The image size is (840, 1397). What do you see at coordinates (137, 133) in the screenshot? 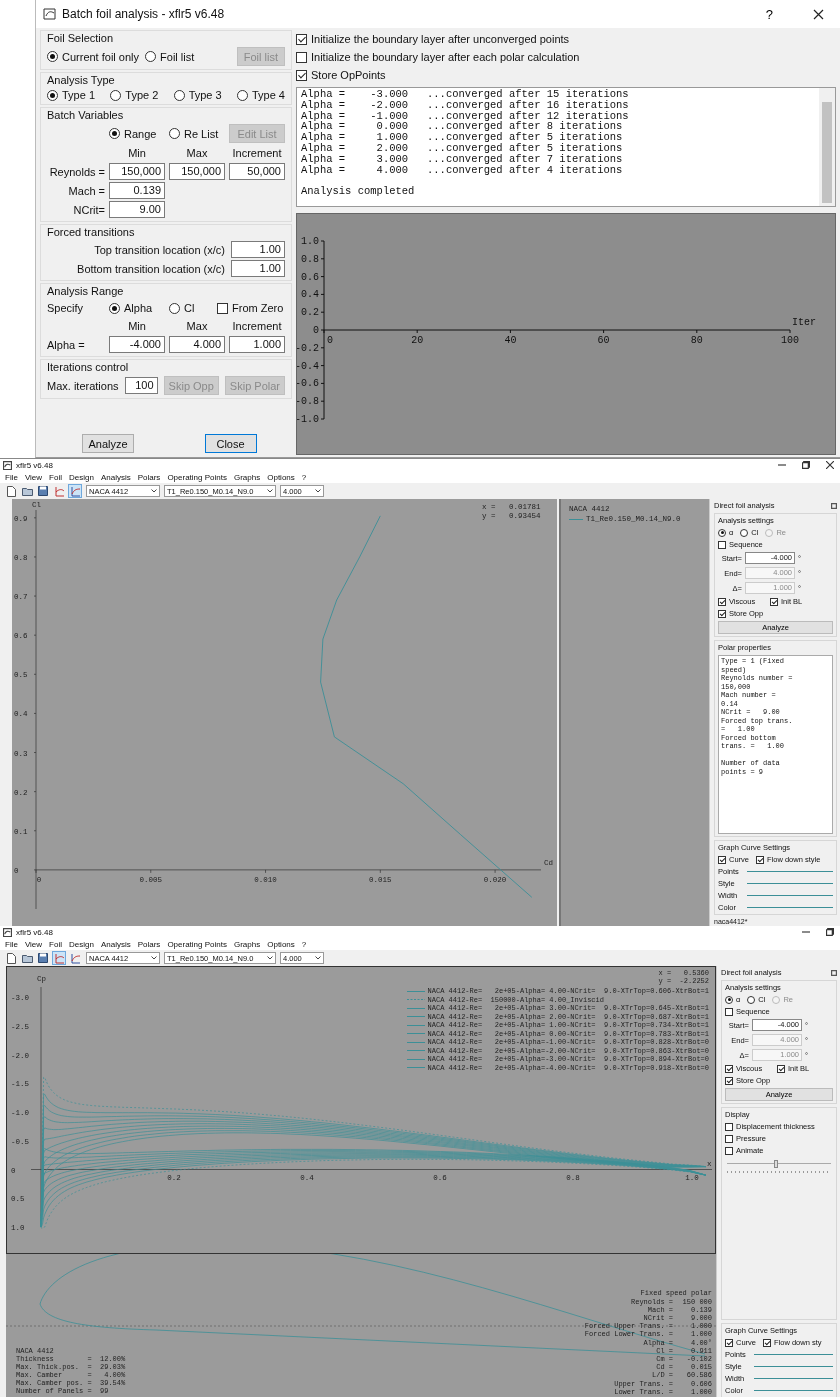
I see `radio-button: Range` at bounding box center [137, 133].